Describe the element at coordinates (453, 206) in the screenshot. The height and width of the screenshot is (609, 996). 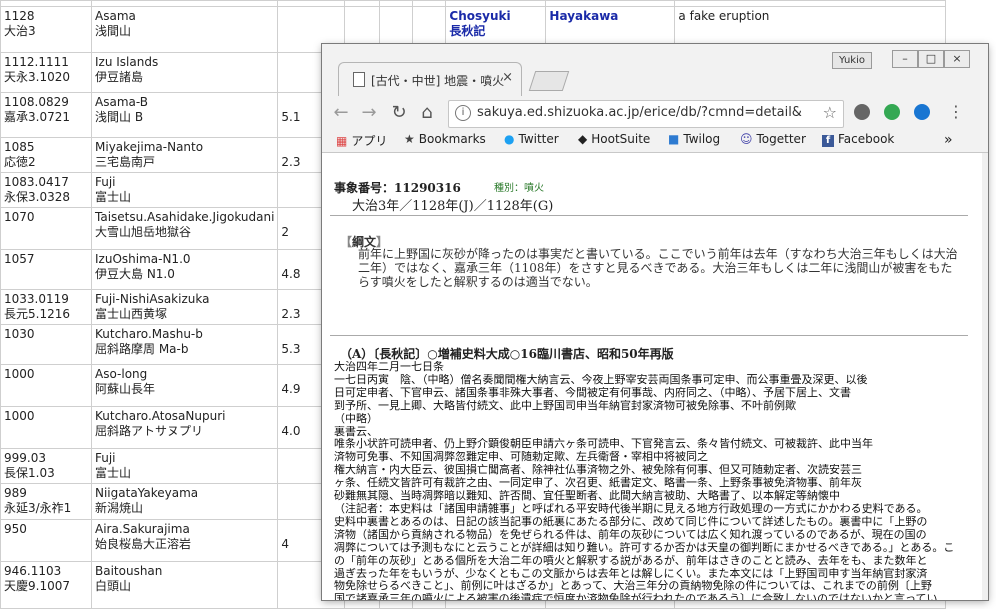
I see `event-dates: 大治3年／1128年(J)／1128年(G)` at that location.